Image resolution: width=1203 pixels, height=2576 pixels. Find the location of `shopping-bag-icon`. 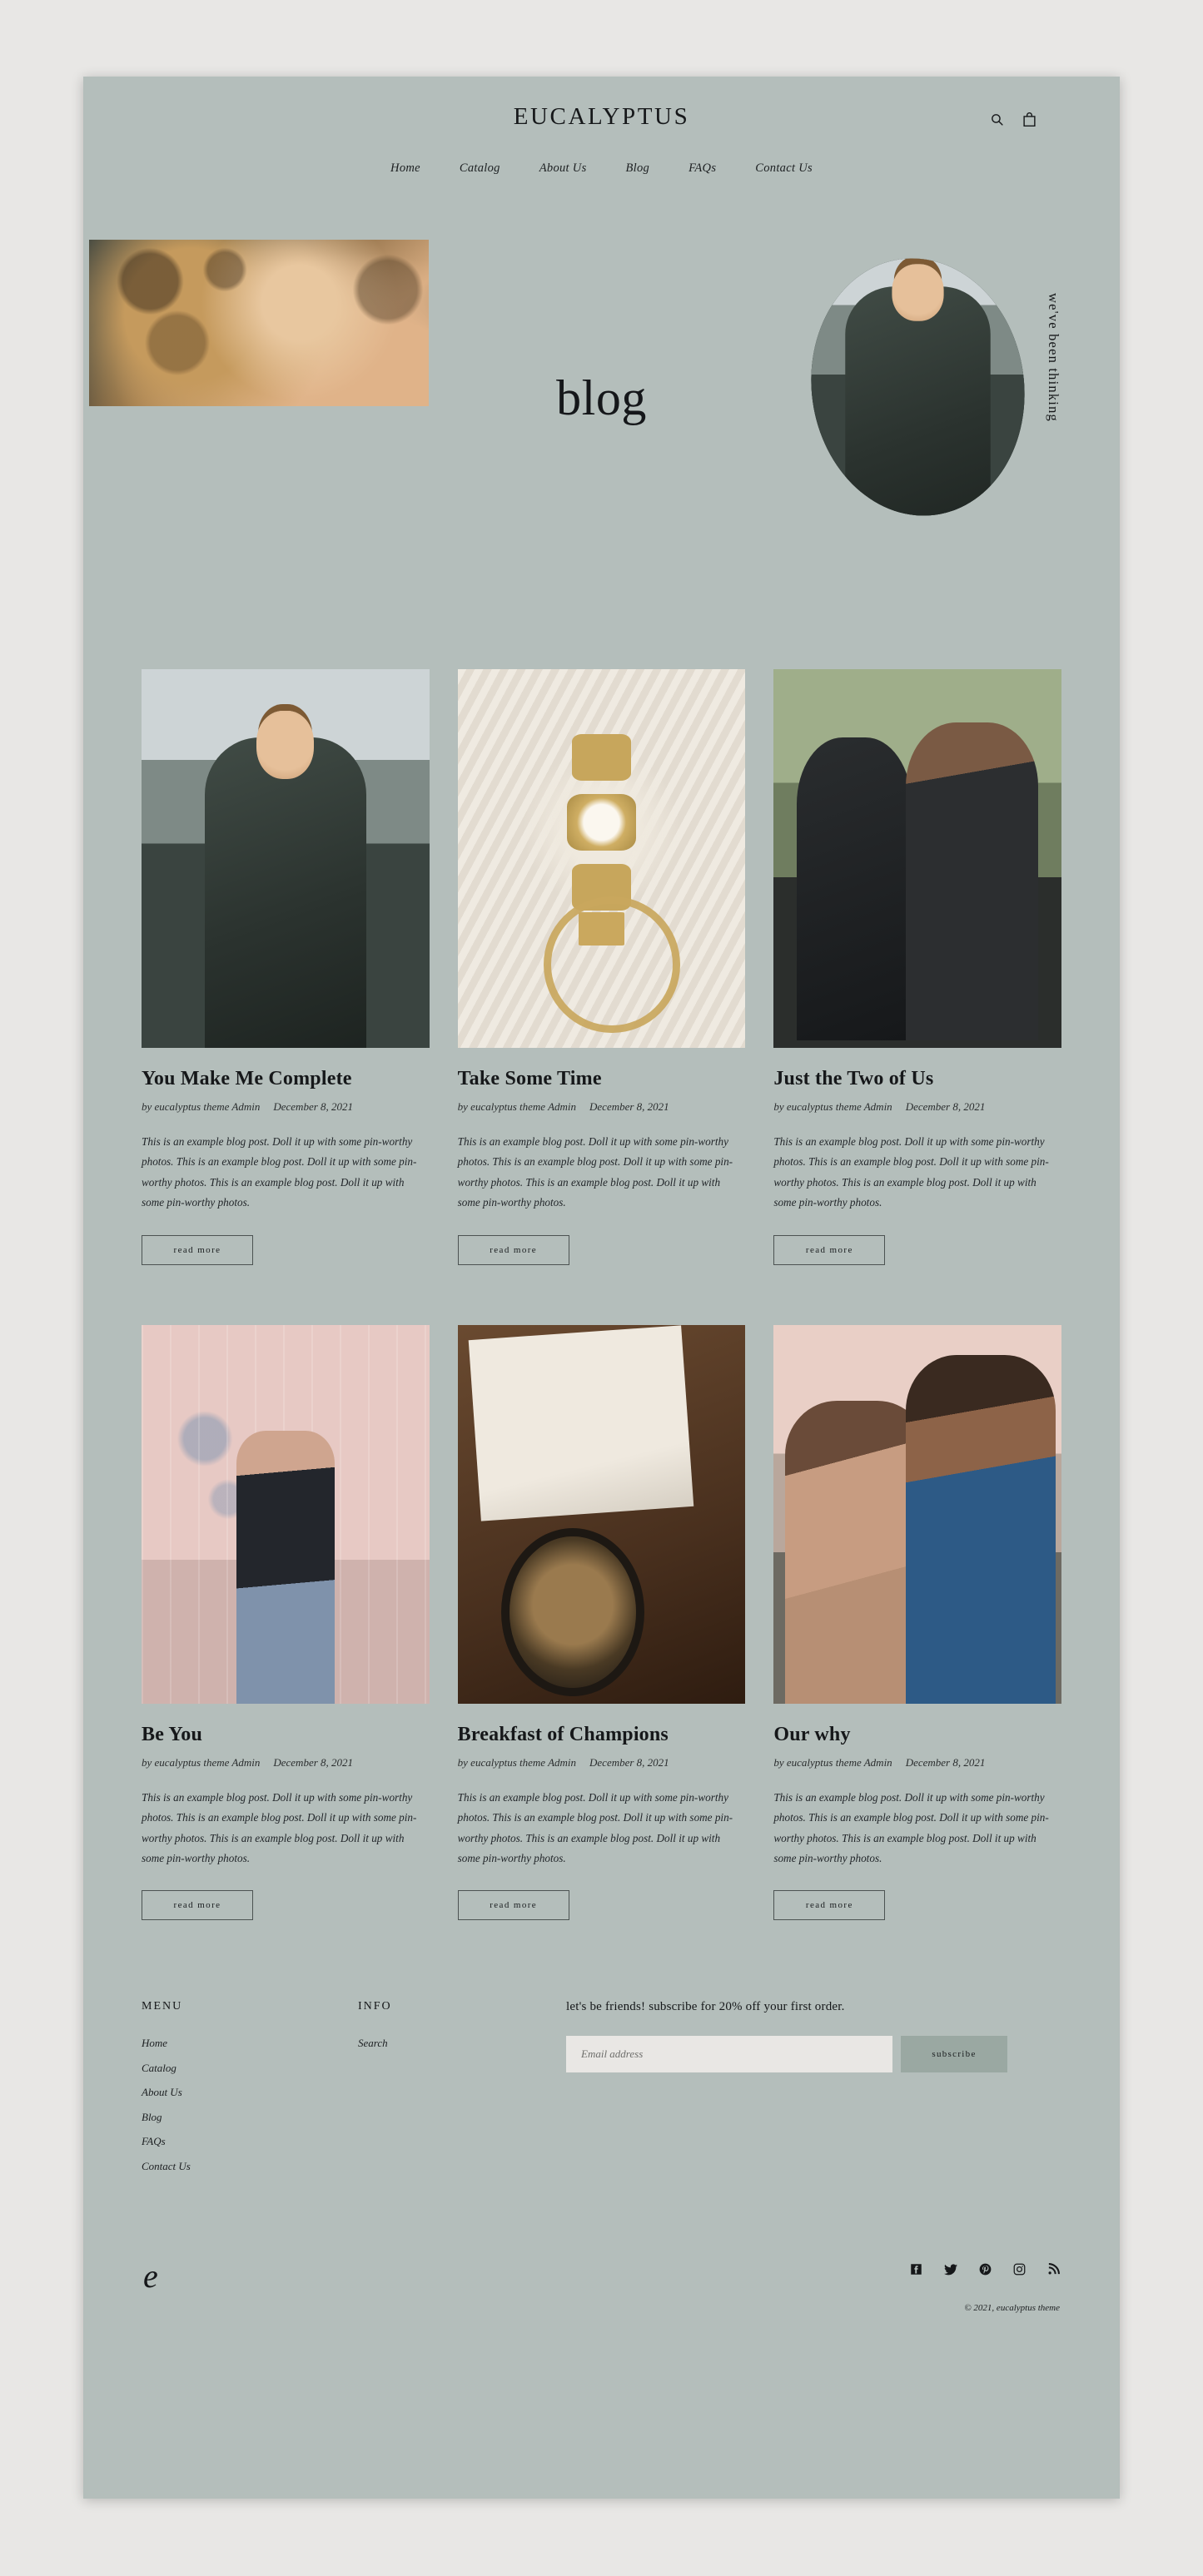

shopping-bag-icon is located at coordinates (1029, 119).